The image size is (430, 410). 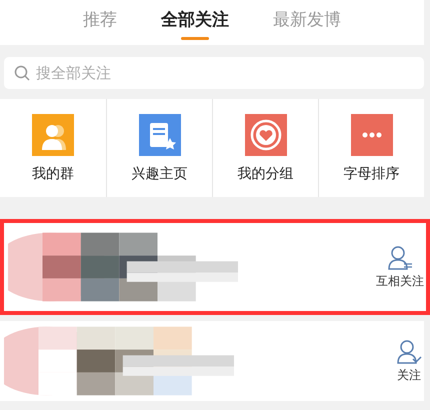 I want to click on shortcut-item: 字母排序, so click(x=371, y=148).